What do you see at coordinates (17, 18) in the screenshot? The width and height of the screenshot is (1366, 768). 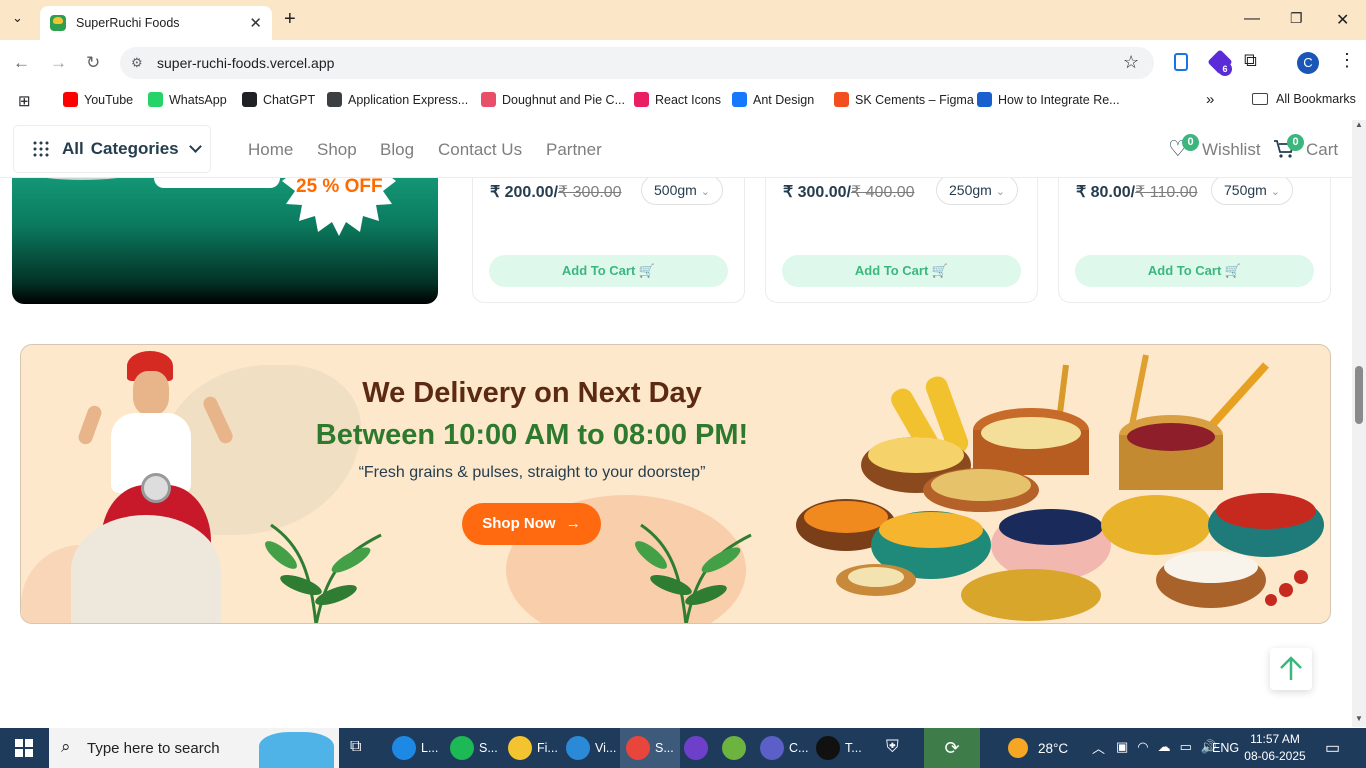 I see `tab-search-chevron-icon: ⌄` at bounding box center [17, 18].